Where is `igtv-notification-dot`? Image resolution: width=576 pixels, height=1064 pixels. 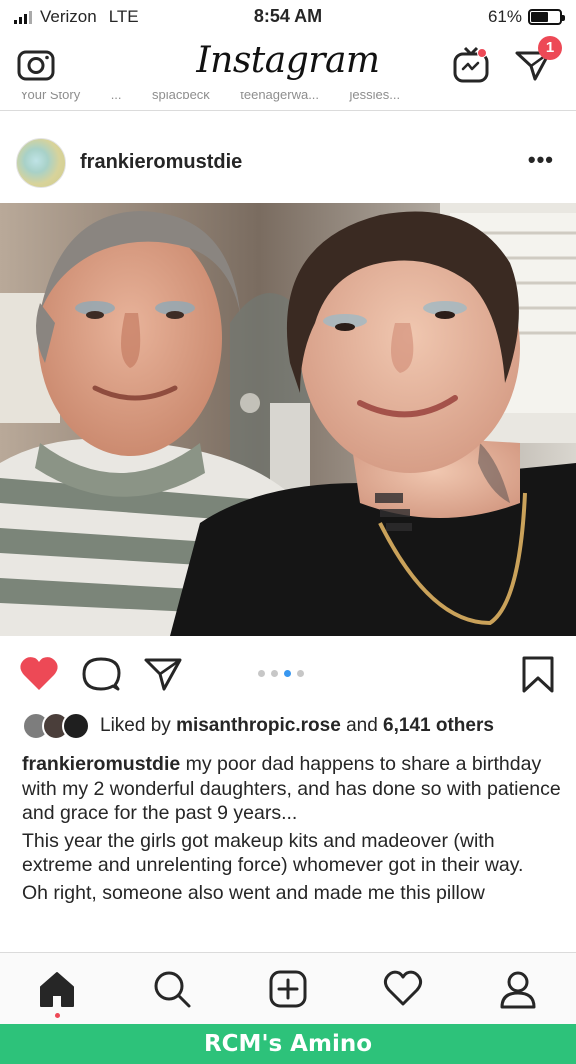
igtv-notification-dot is located at coordinates (482, 53).